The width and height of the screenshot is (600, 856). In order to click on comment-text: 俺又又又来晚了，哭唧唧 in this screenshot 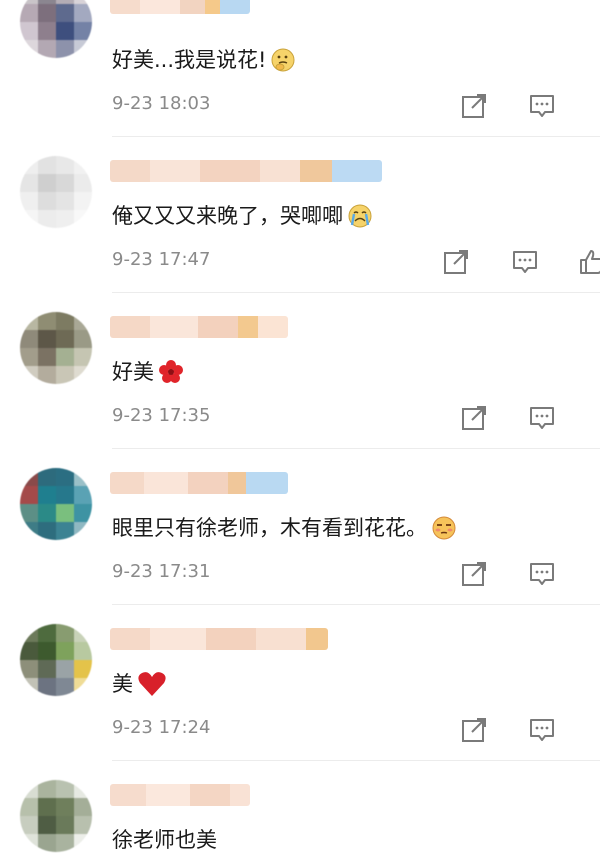, I will do `click(242, 216)`.